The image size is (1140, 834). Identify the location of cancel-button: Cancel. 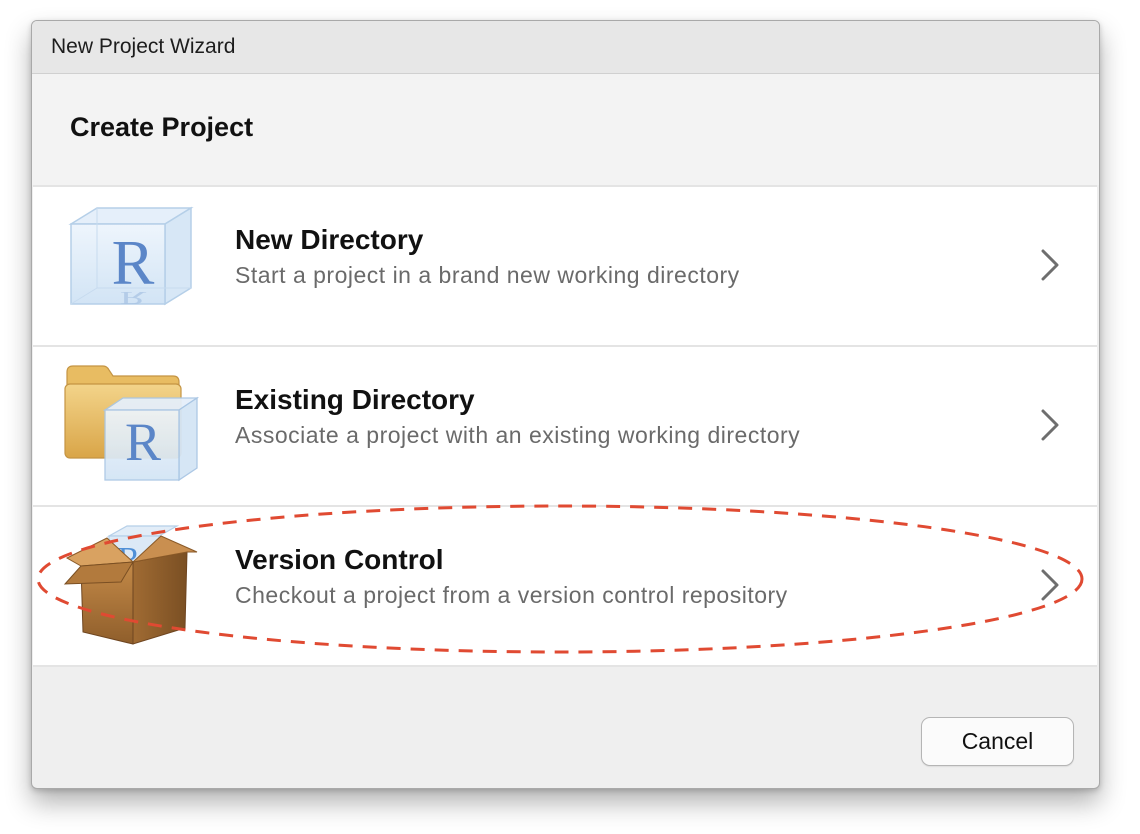
(997, 741).